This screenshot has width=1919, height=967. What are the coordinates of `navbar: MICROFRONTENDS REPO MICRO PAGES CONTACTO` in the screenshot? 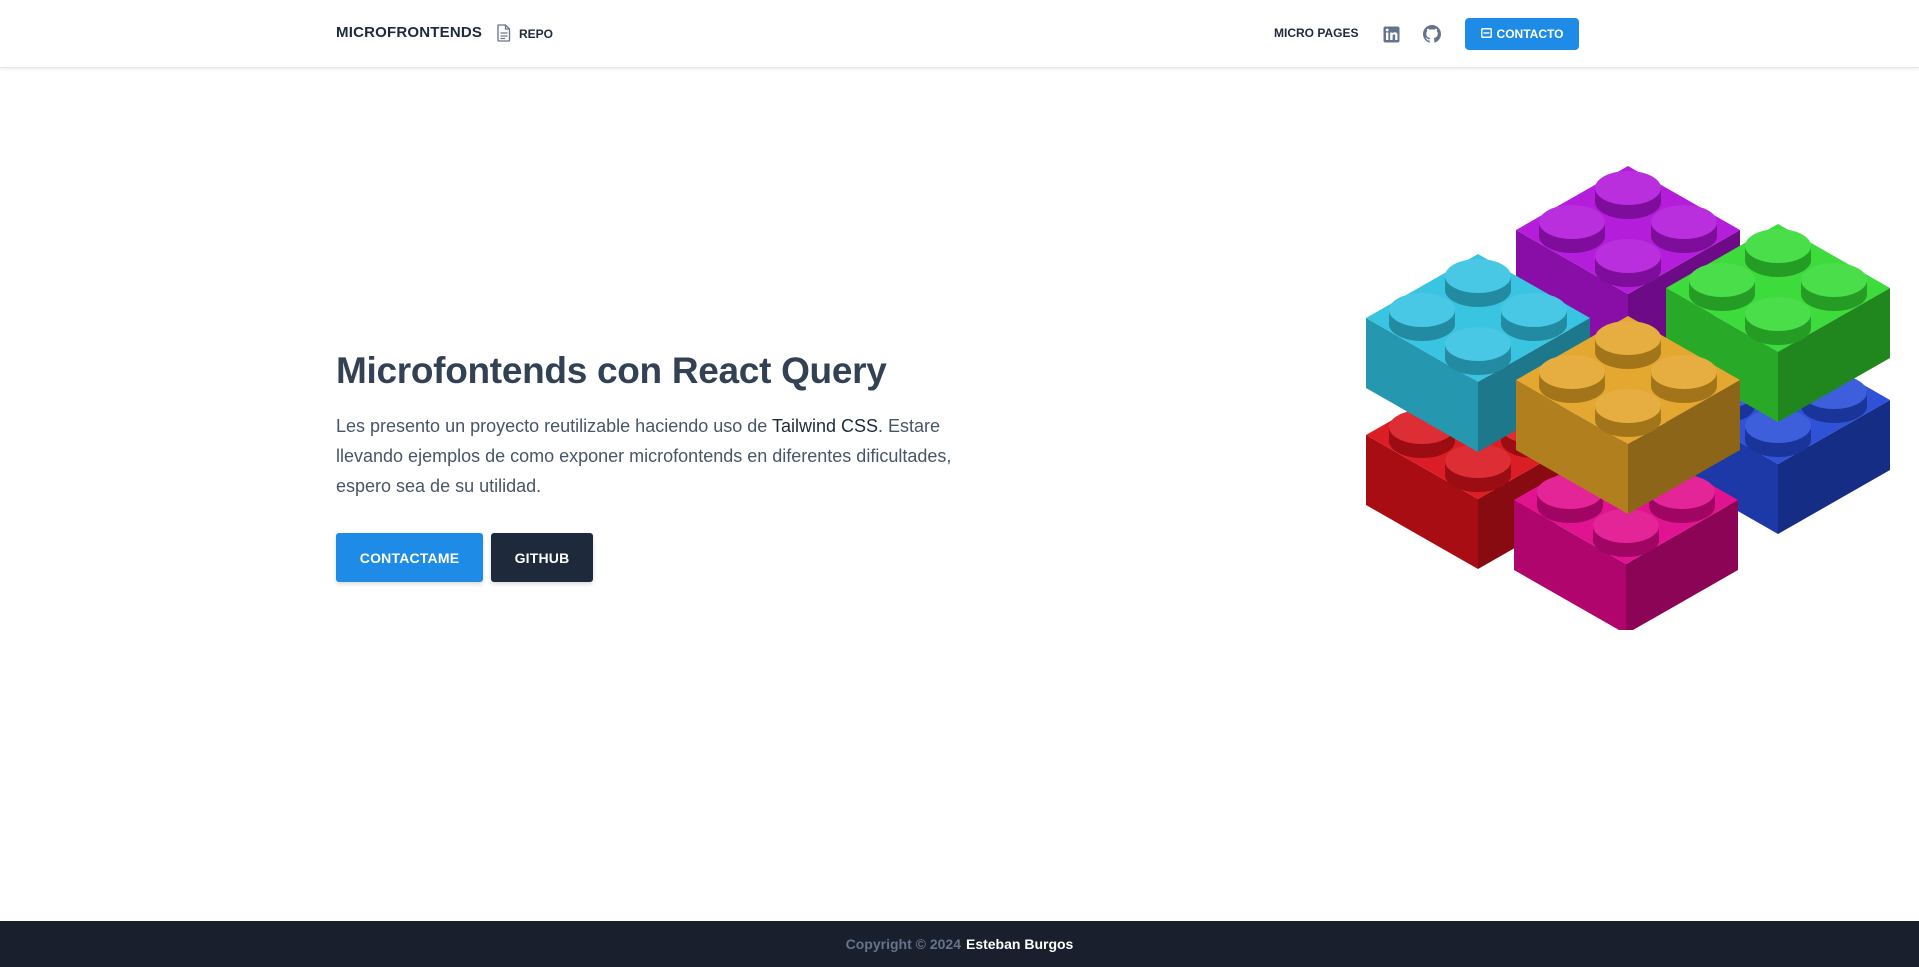 It's located at (959, 34).